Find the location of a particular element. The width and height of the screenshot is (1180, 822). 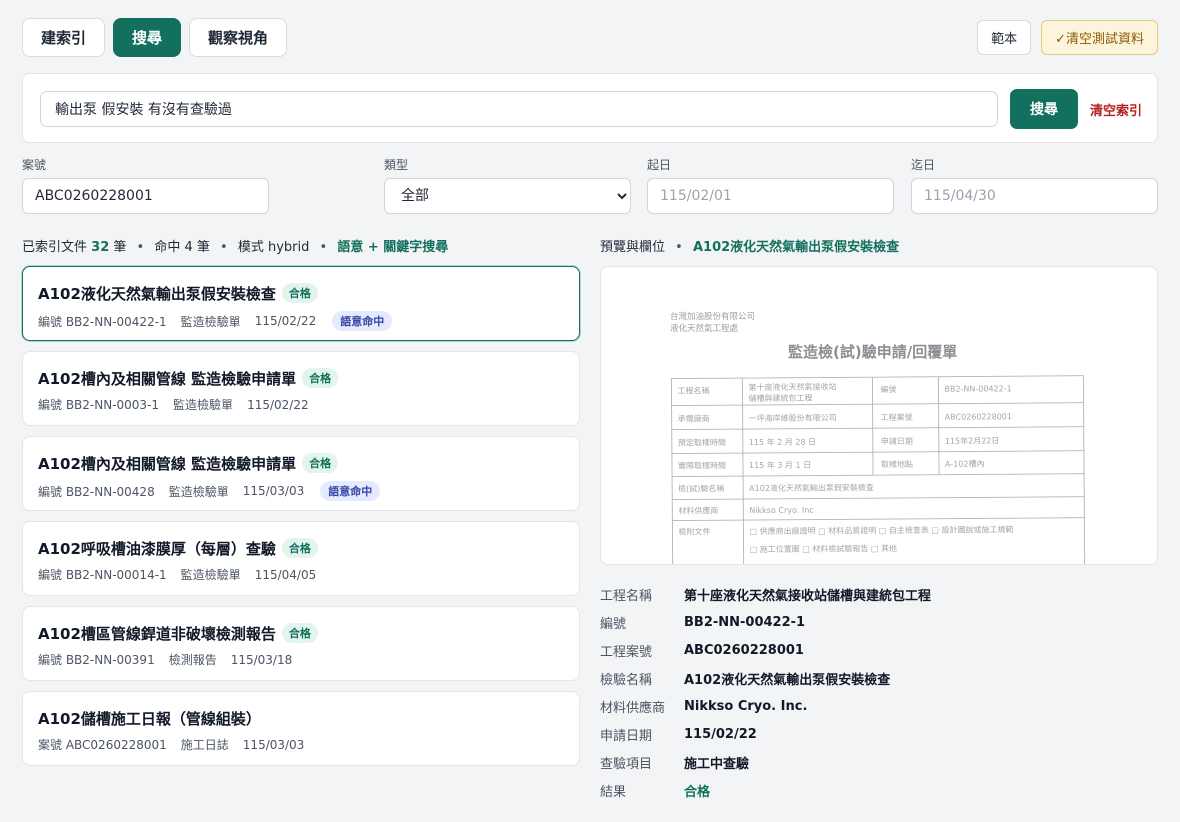

start-date-label: 起日 is located at coordinates (659, 165).